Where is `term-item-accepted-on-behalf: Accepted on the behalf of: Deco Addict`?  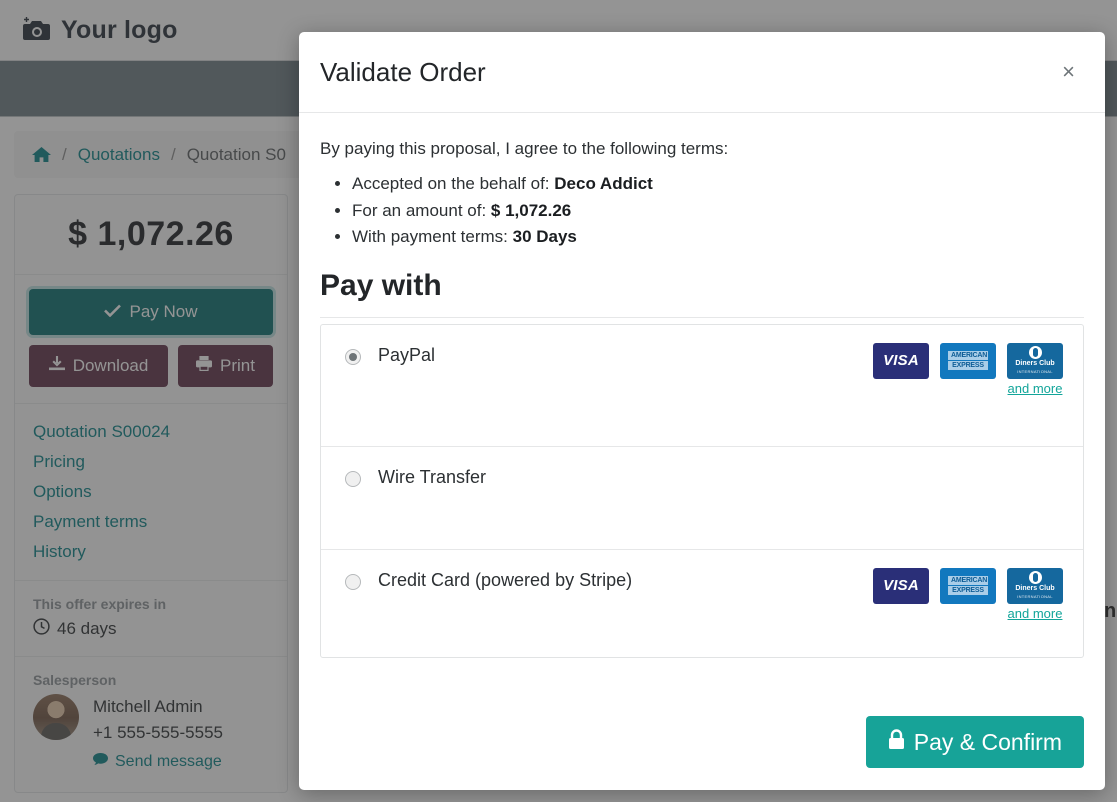 term-item-accepted-on-behalf: Accepted on the behalf of: Deco Addict is located at coordinates (718, 184).